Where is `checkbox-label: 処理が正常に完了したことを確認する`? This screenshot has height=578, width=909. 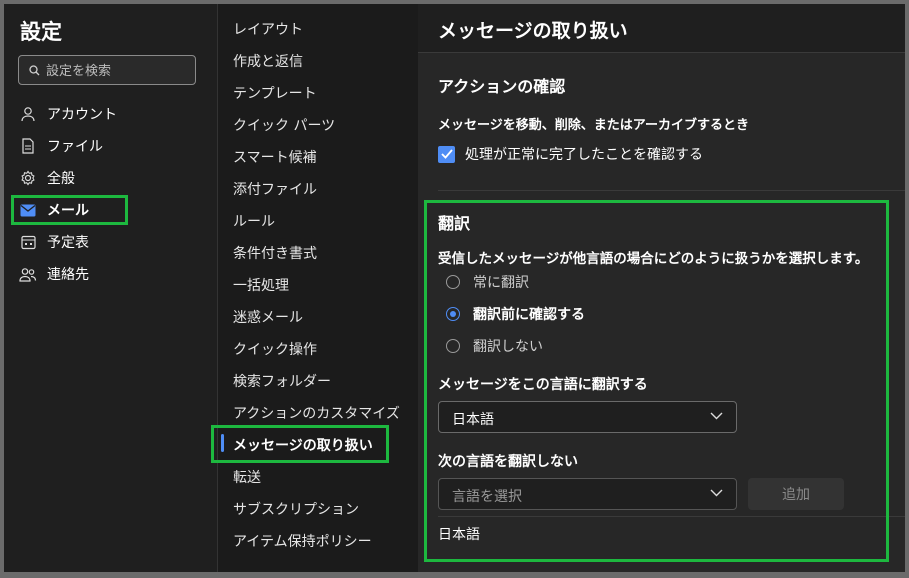 checkbox-label: 処理が正常に完了したことを確認する is located at coordinates (584, 155).